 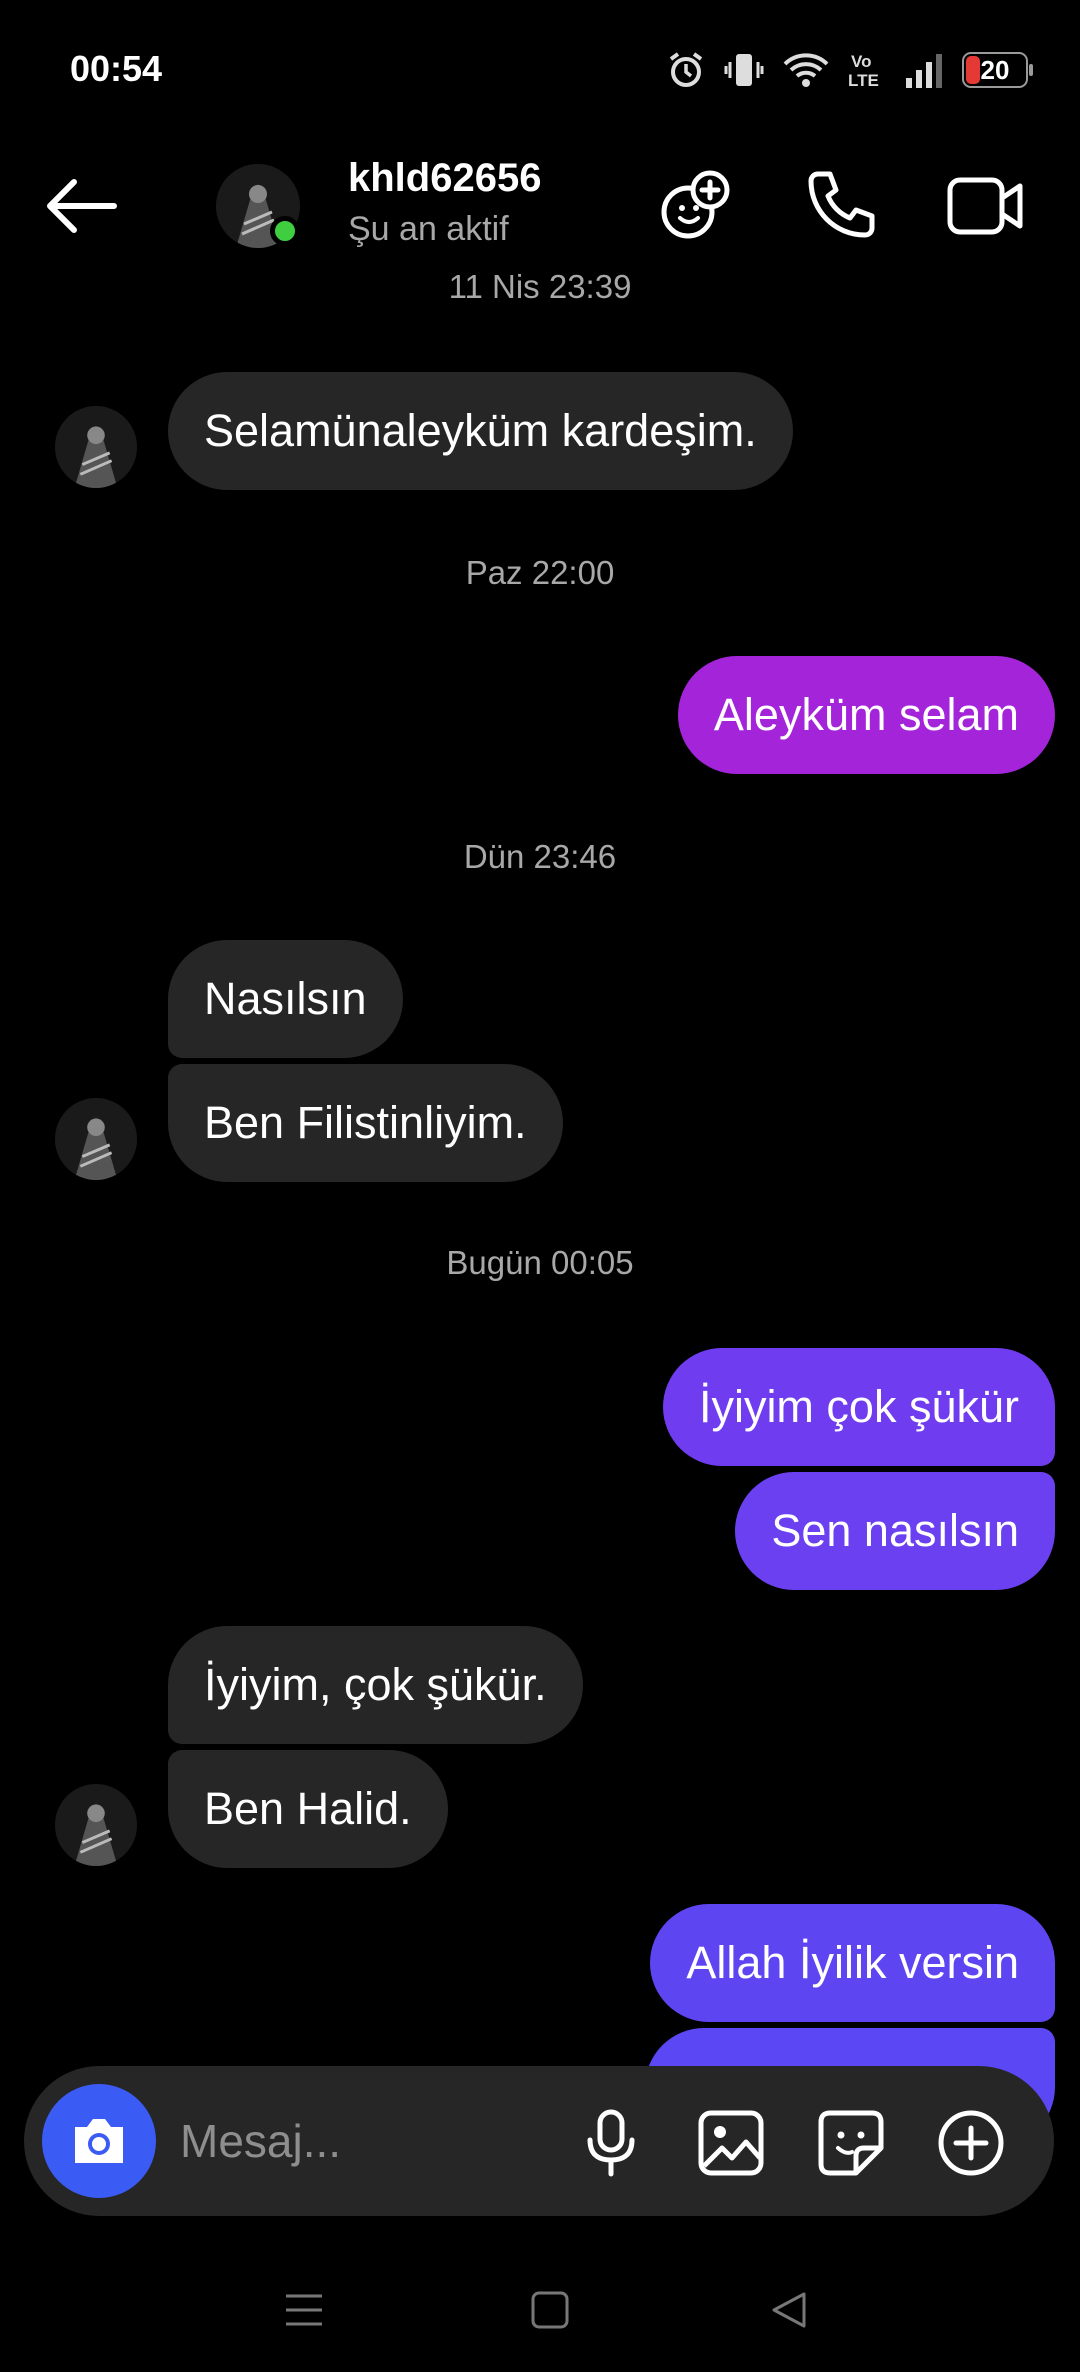 I want to click on back-arrow-icon, so click(x=81, y=206).